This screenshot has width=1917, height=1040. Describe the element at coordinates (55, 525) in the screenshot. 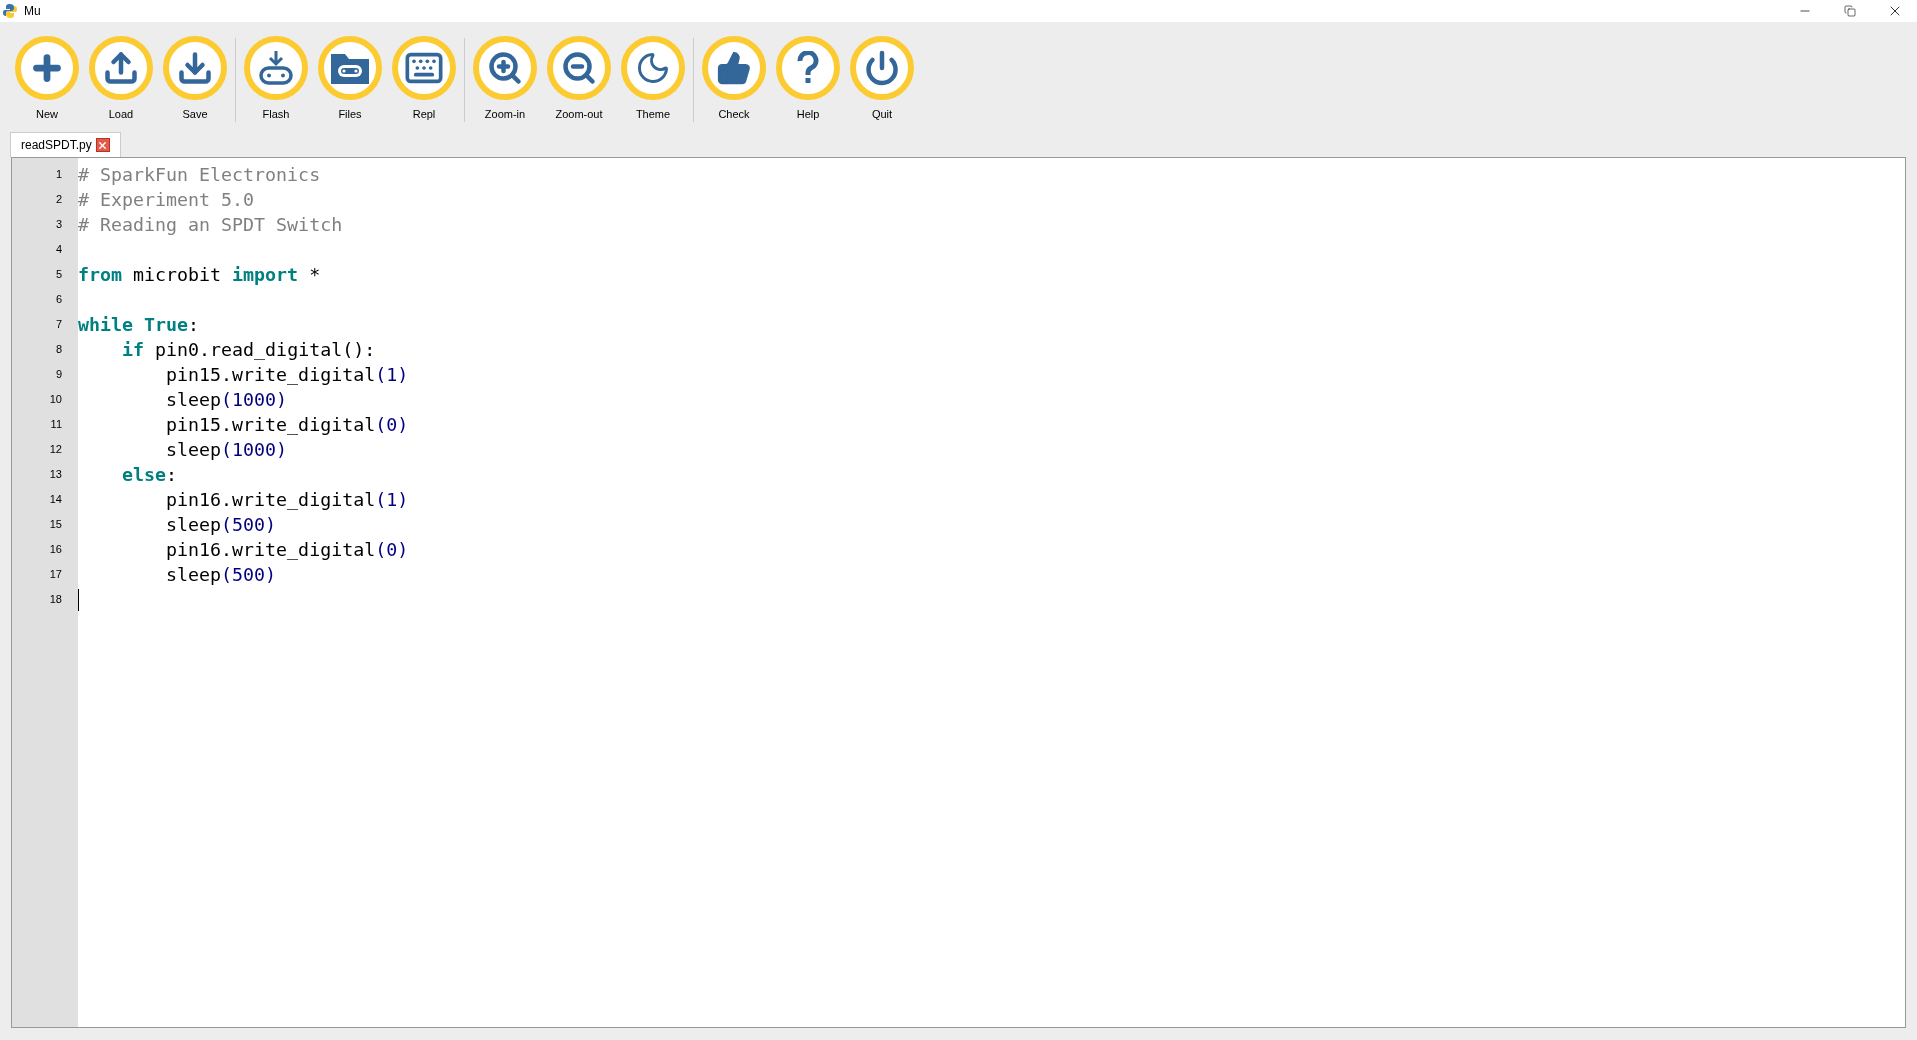

I see `line-number: 15` at that location.